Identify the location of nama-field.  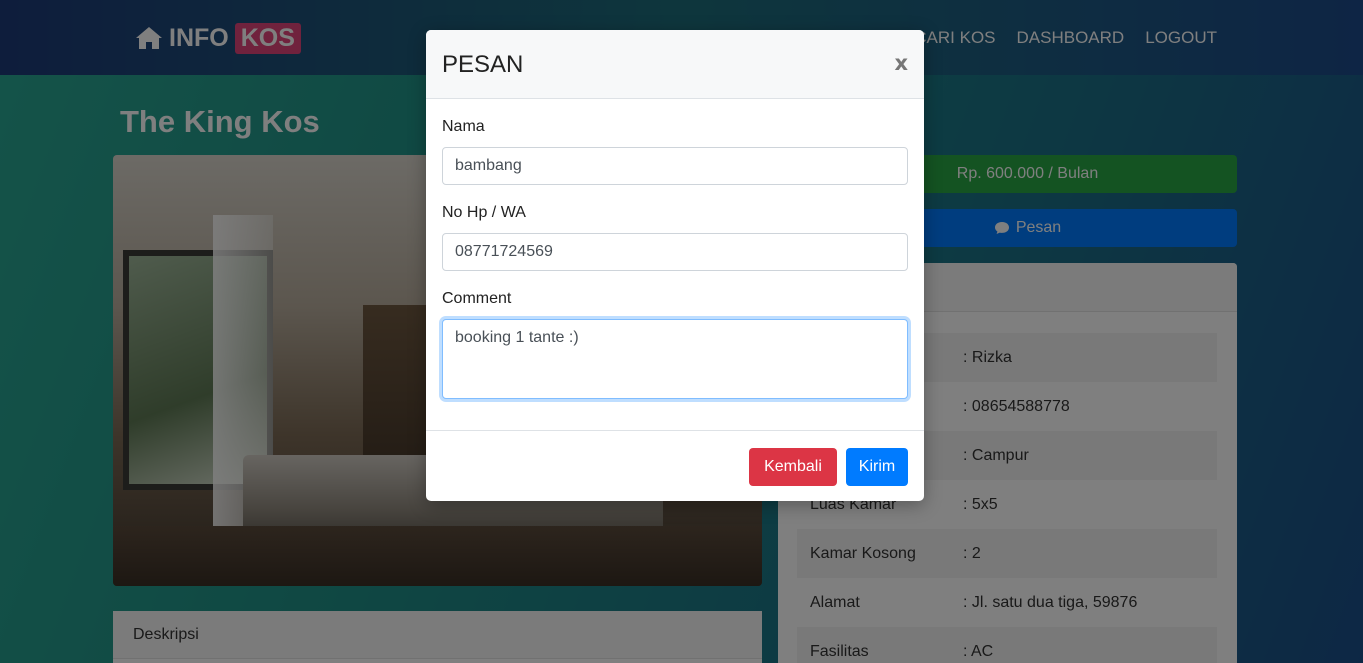
(675, 166).